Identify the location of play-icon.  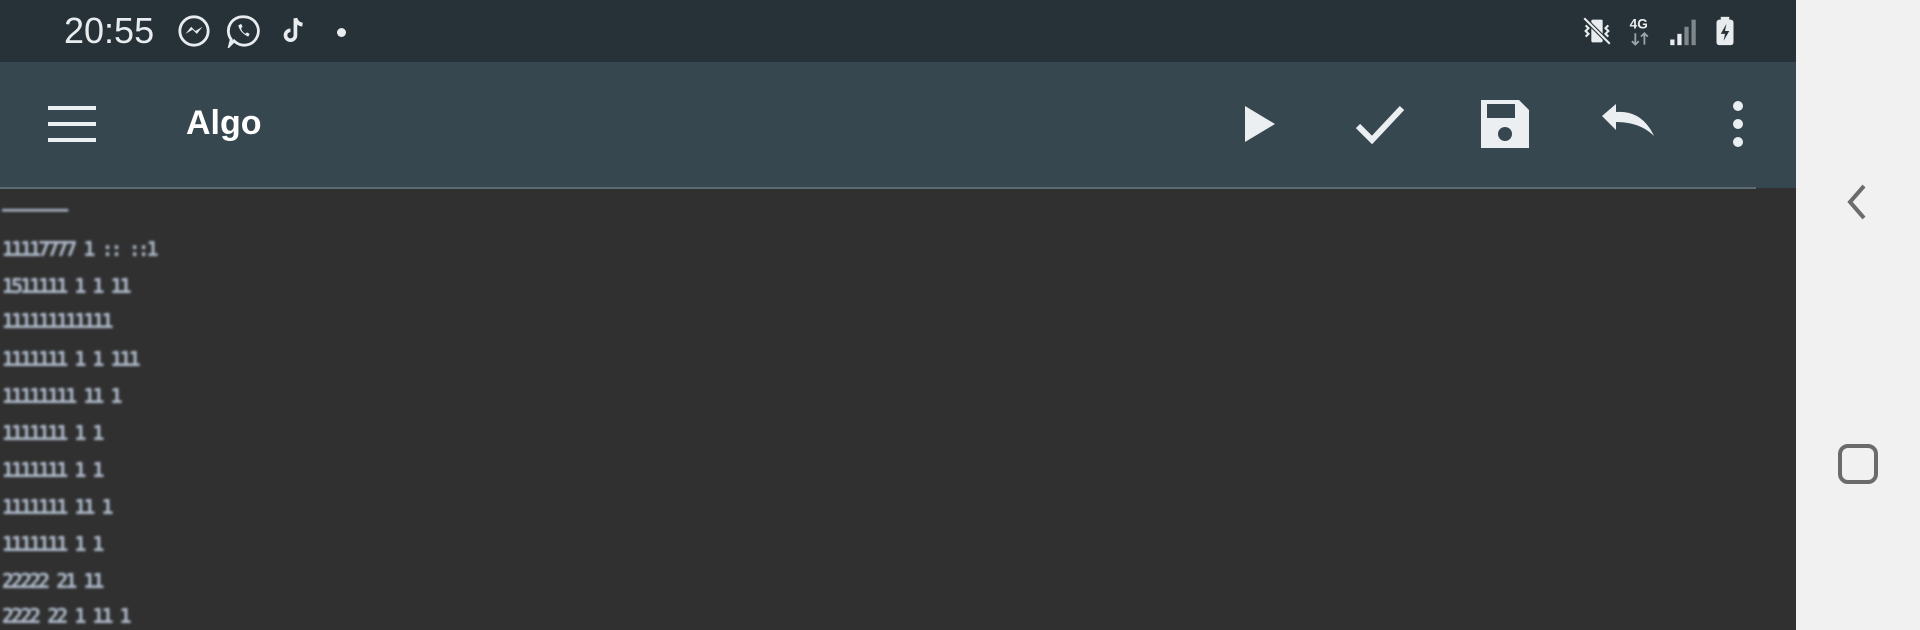
(1259, 124).